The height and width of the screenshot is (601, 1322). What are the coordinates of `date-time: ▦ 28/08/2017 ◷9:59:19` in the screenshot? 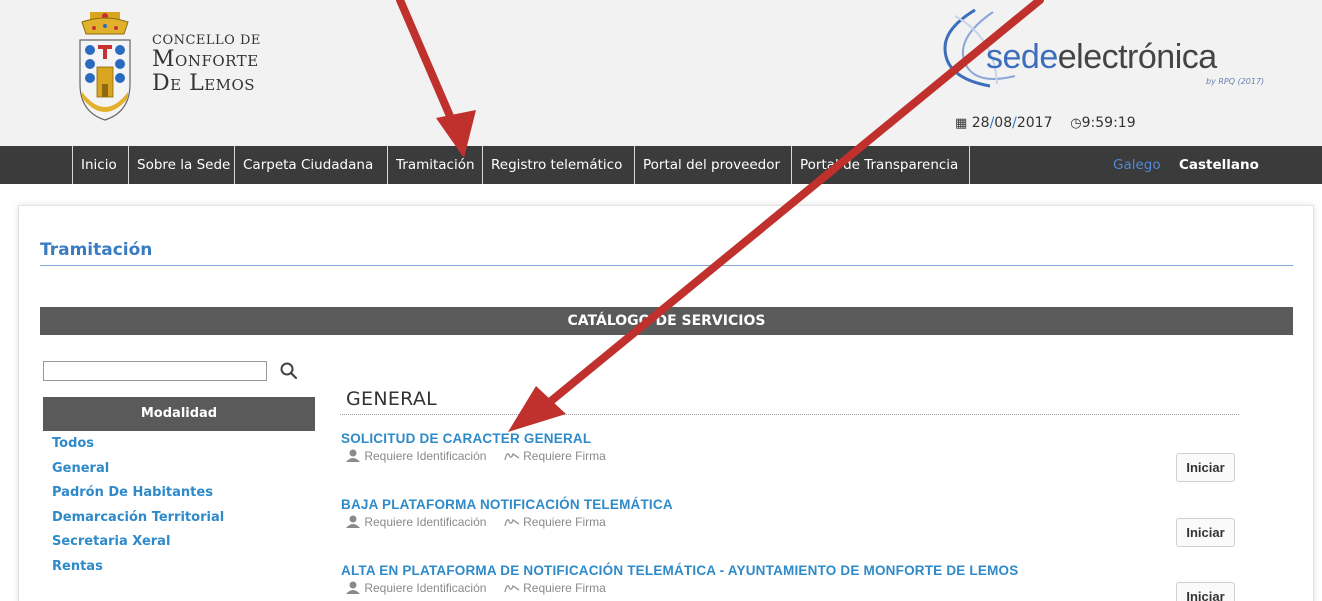 It's located at (1045, 123).